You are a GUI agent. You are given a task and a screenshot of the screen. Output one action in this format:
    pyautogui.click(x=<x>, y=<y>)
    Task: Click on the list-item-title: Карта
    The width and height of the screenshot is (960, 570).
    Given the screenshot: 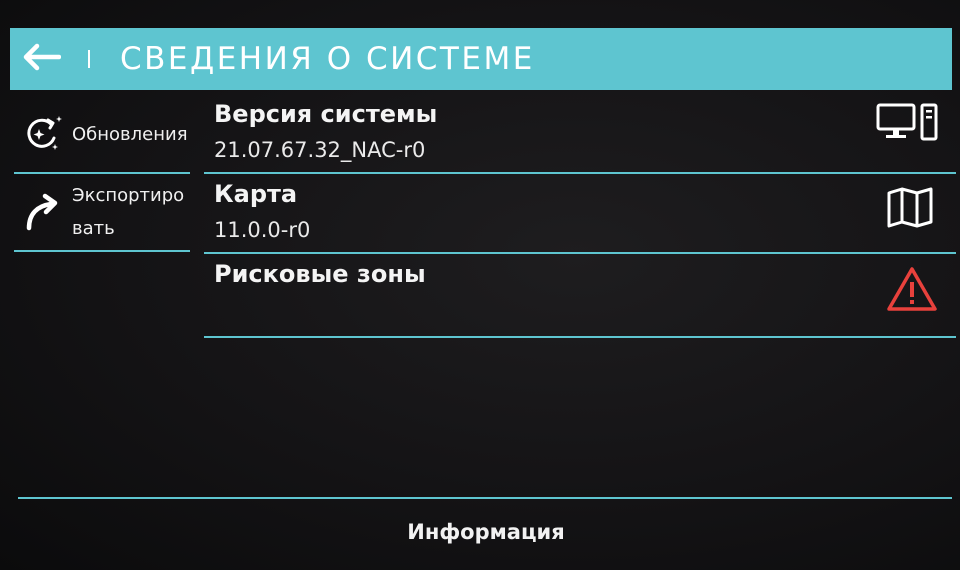 What is the action you would take?
    pyautogui.click(x=256, y=194)
    